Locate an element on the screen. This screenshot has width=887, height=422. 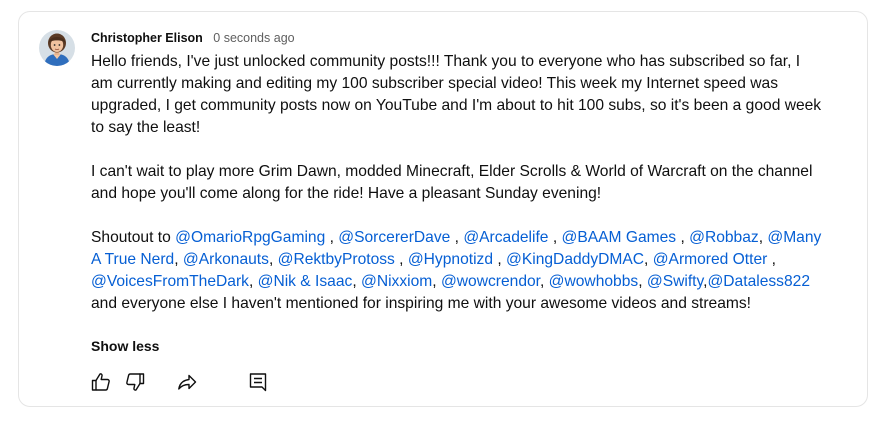
mention-link: @wowhobbs is located at coordinates (594, 281).